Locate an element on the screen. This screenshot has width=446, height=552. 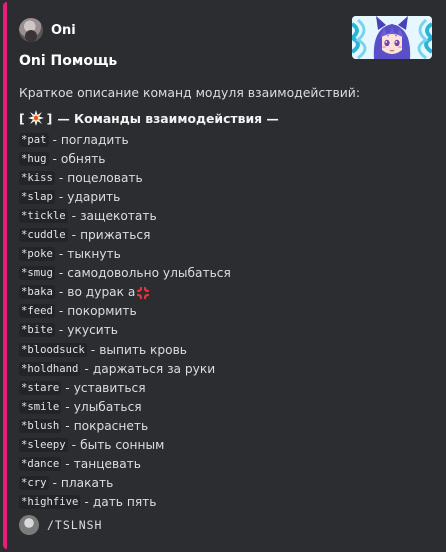
command-description: укусить is located at coordinates (92, 330).